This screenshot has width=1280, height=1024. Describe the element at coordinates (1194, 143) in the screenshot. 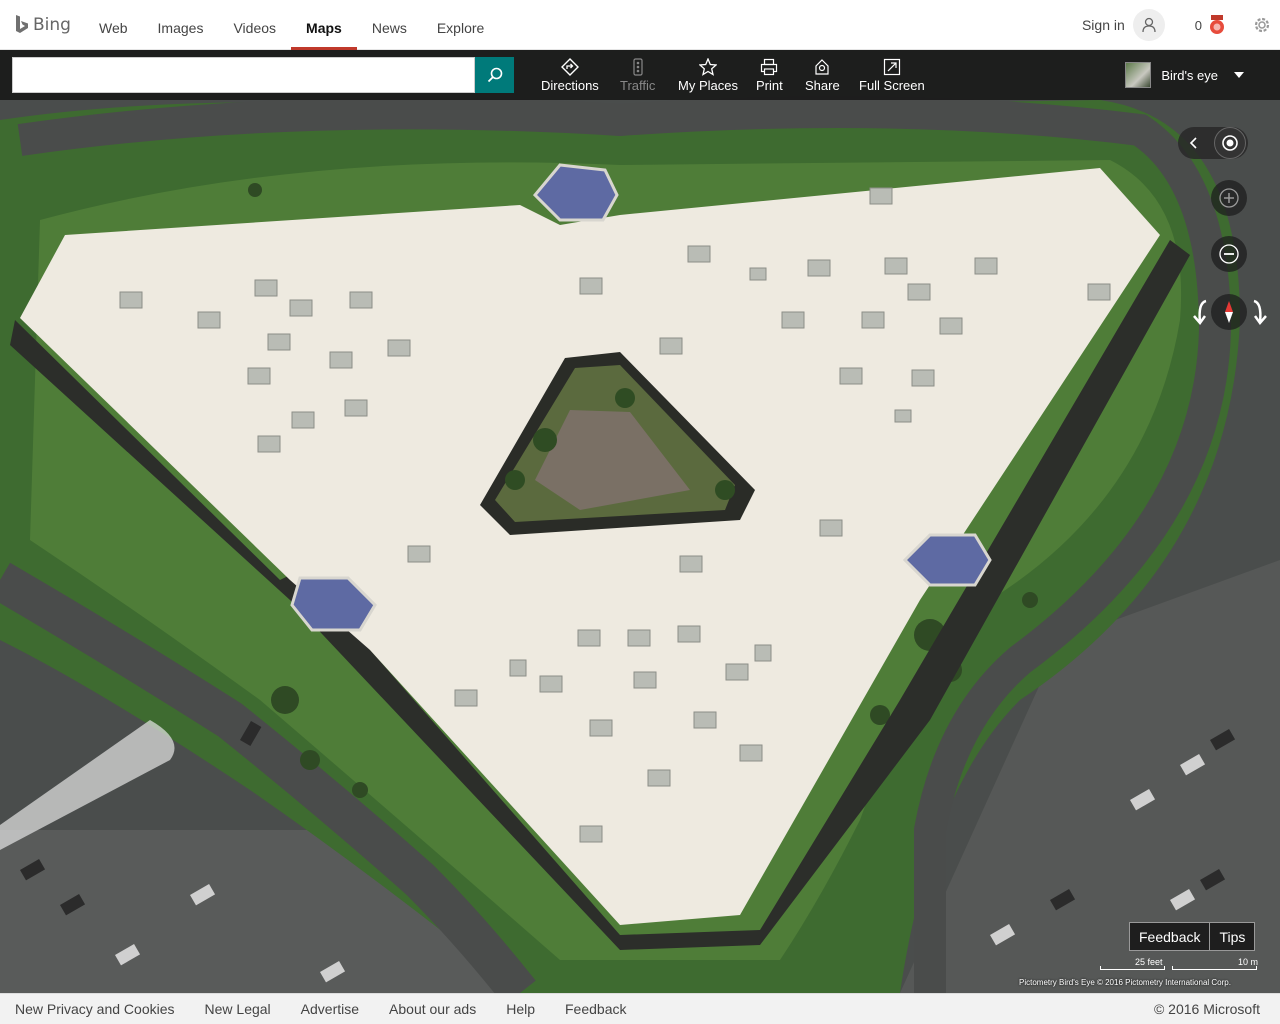

I see `chevron-left-icon` at that location.